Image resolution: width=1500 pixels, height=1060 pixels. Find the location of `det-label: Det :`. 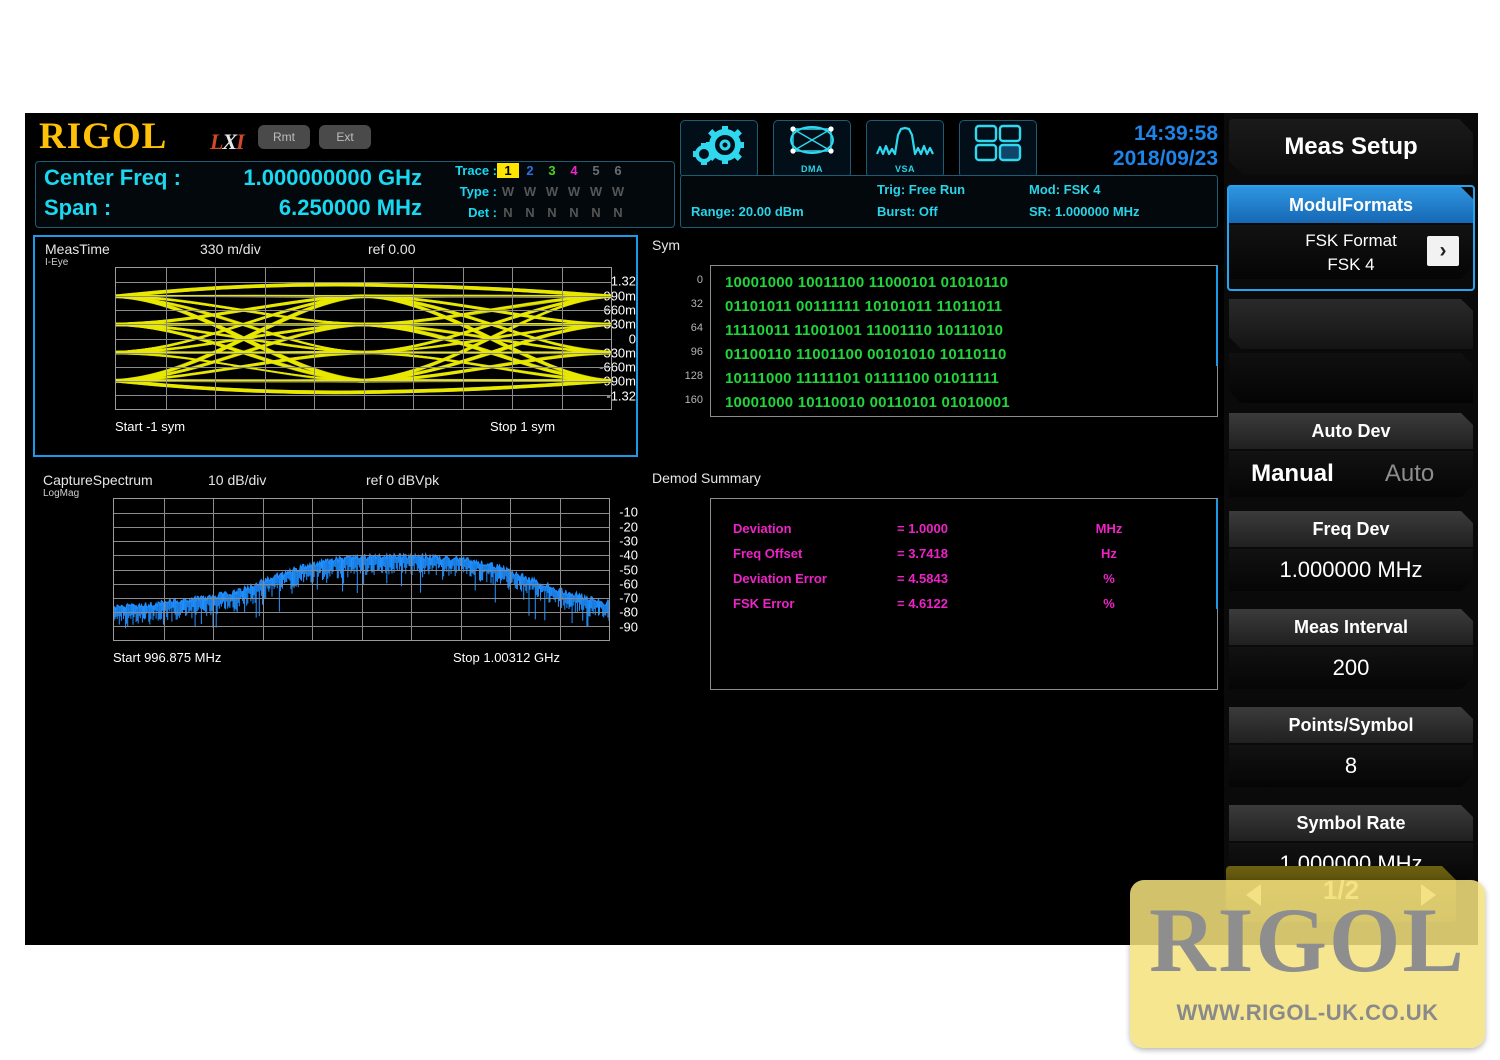

det-label: Det : is located at coordinates (482, 212).